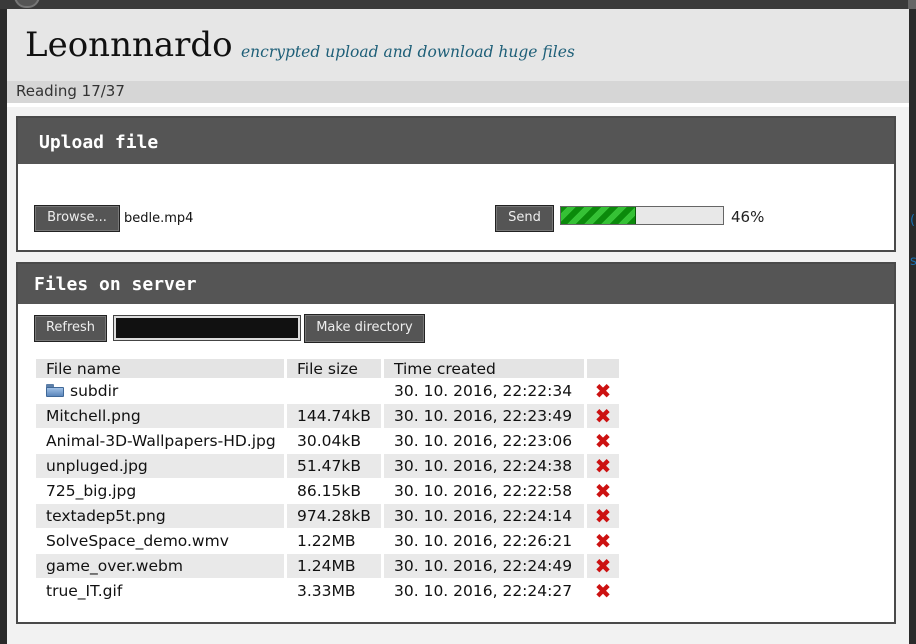  Describe the element at coordinates (913, 220) in the screenshot. I see `clipped-edge-glyph: (` at that location.